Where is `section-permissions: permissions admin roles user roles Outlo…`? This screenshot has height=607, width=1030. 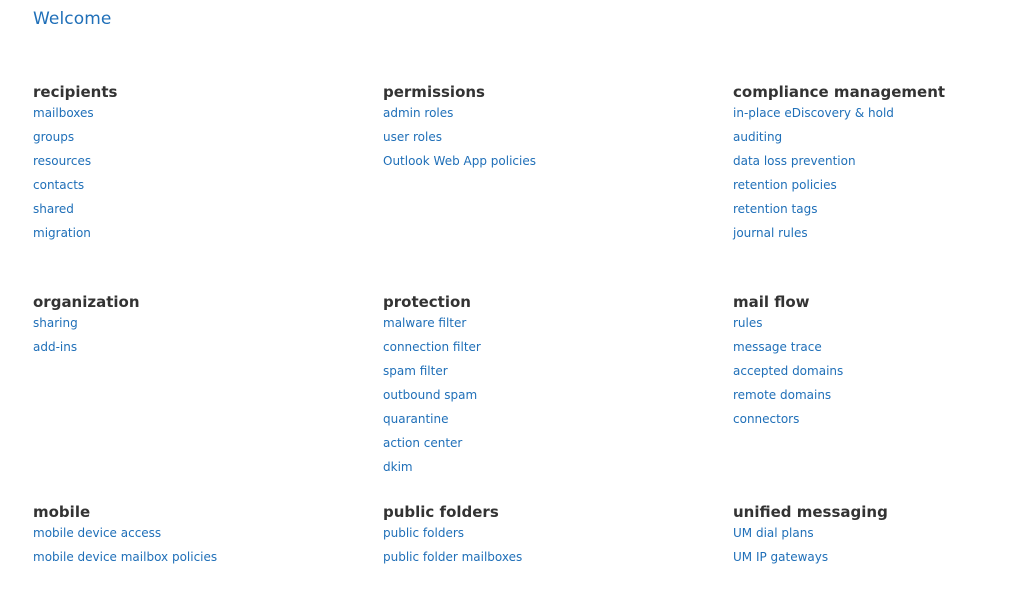
section-permissions: permissions admin roles user roles Outlo… is located at coordinates (543, 128).